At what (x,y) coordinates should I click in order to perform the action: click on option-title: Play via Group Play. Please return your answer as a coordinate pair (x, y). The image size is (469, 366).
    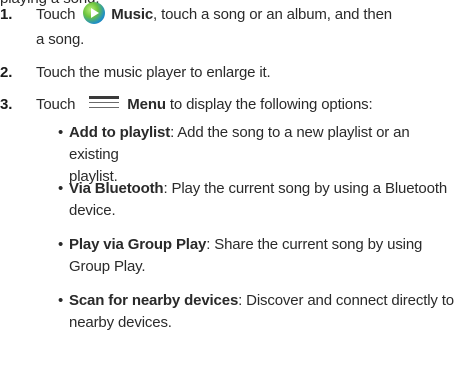
    Looking at the image, I should click on (138, 244).